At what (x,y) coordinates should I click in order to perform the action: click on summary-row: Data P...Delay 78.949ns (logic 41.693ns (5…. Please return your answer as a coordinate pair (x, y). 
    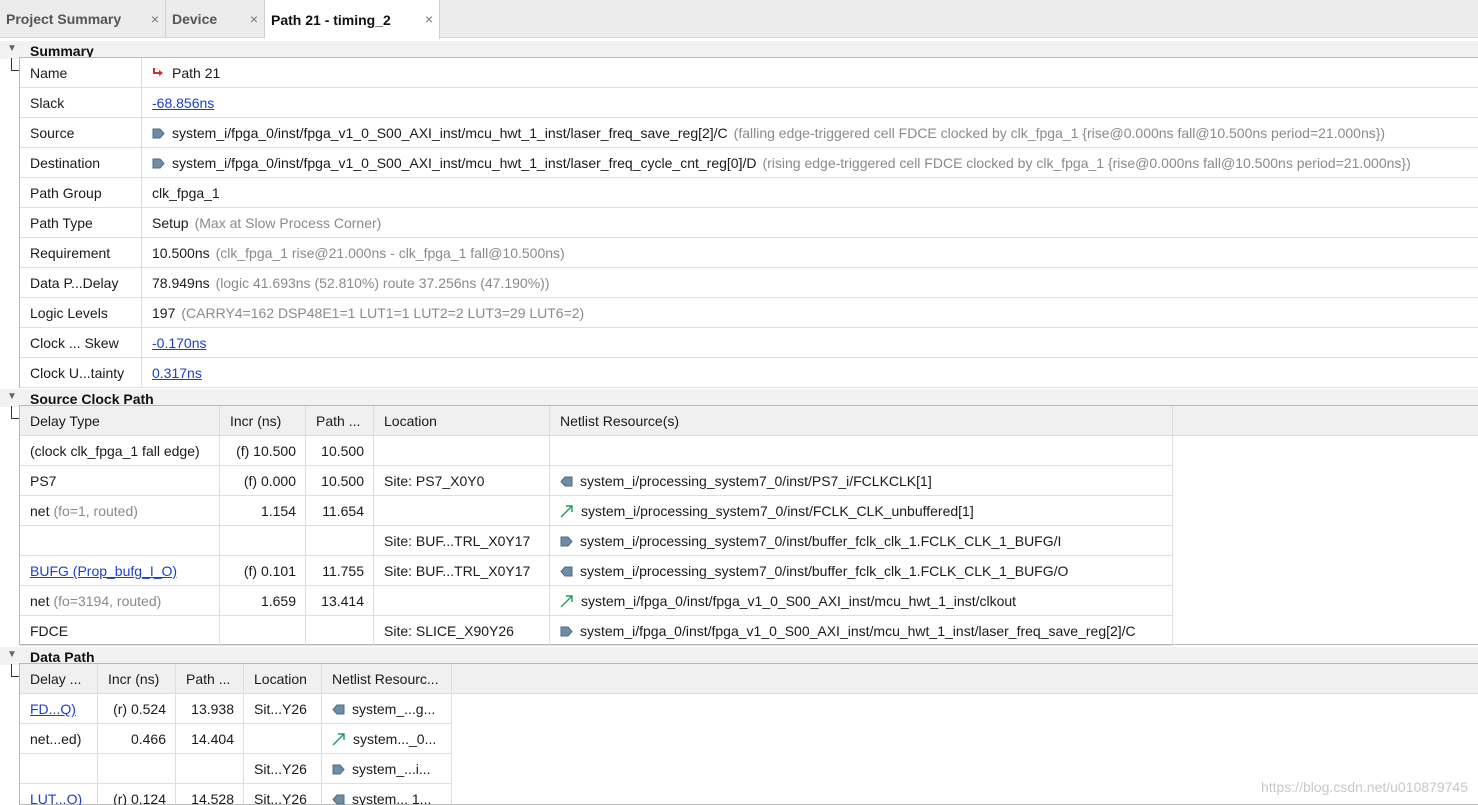
    Looking at the image, I should click on (749, 283).